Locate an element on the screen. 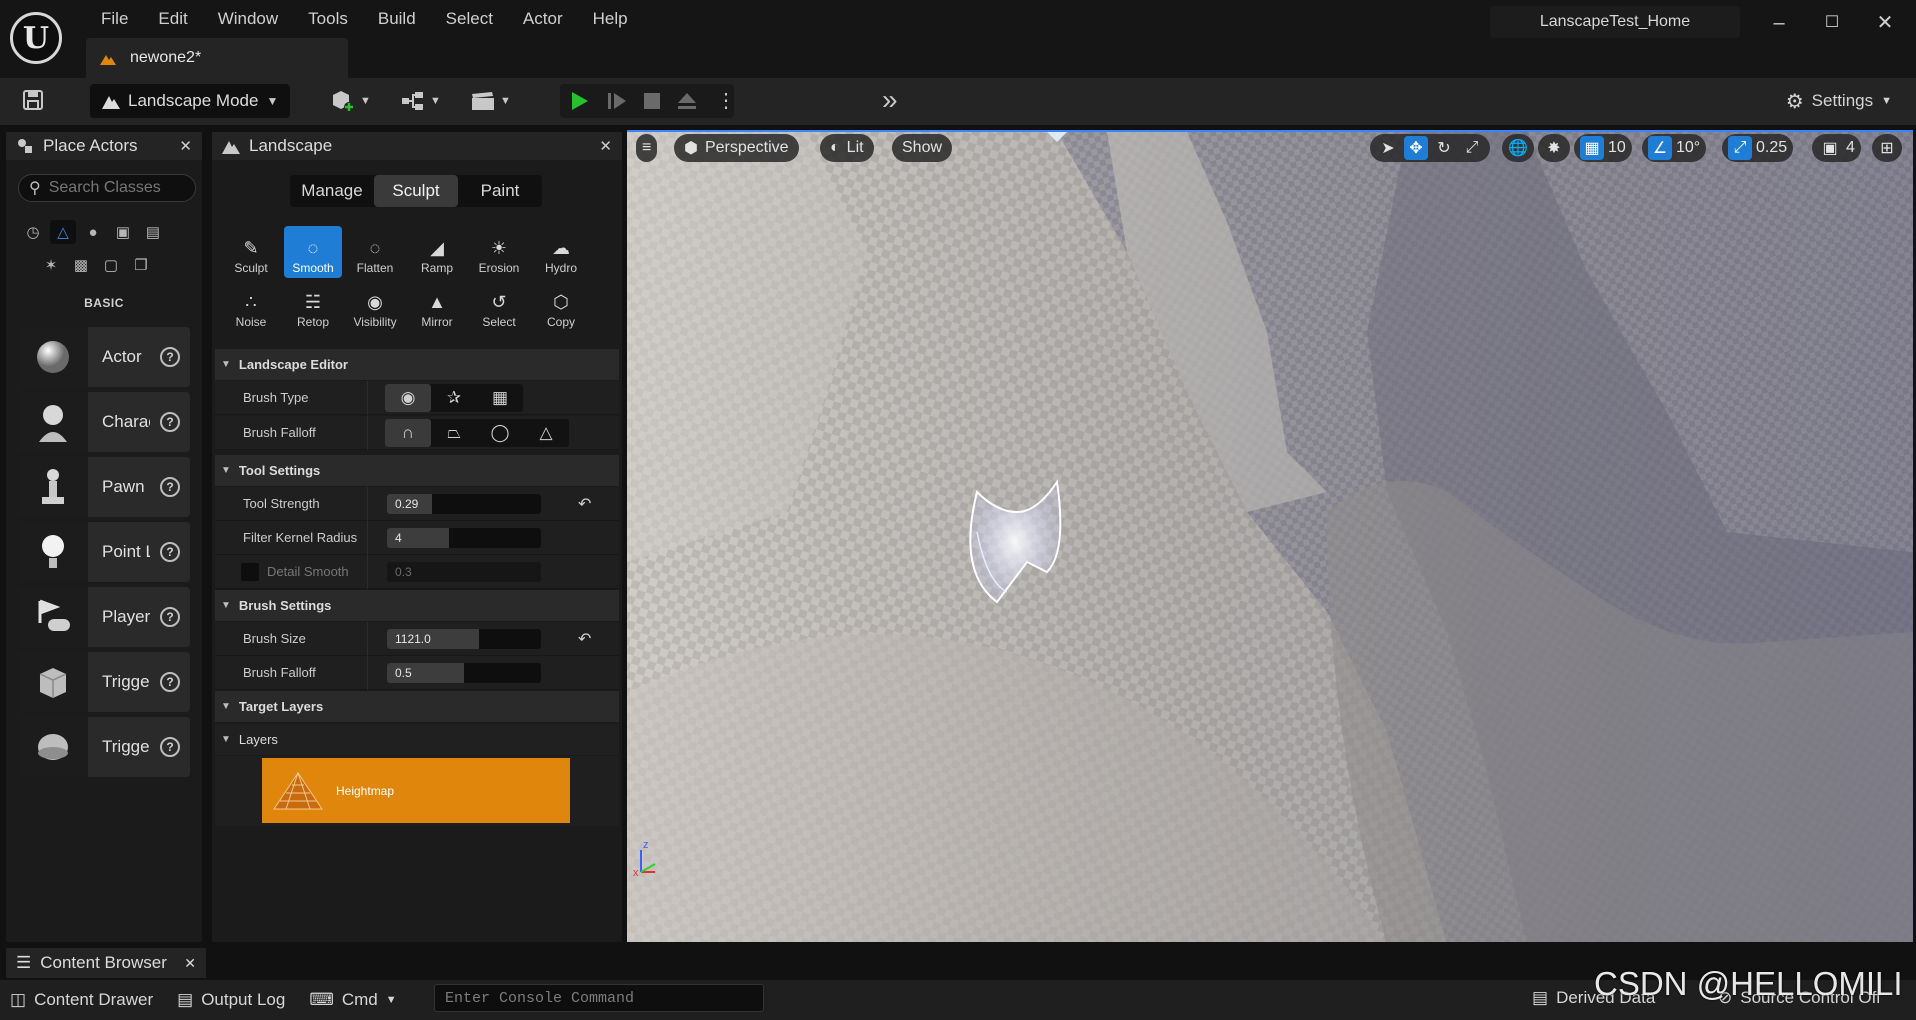 This screenshot has height=1020, width=1916. translate-icon: ✥ is located at coordinates (1416, 148).